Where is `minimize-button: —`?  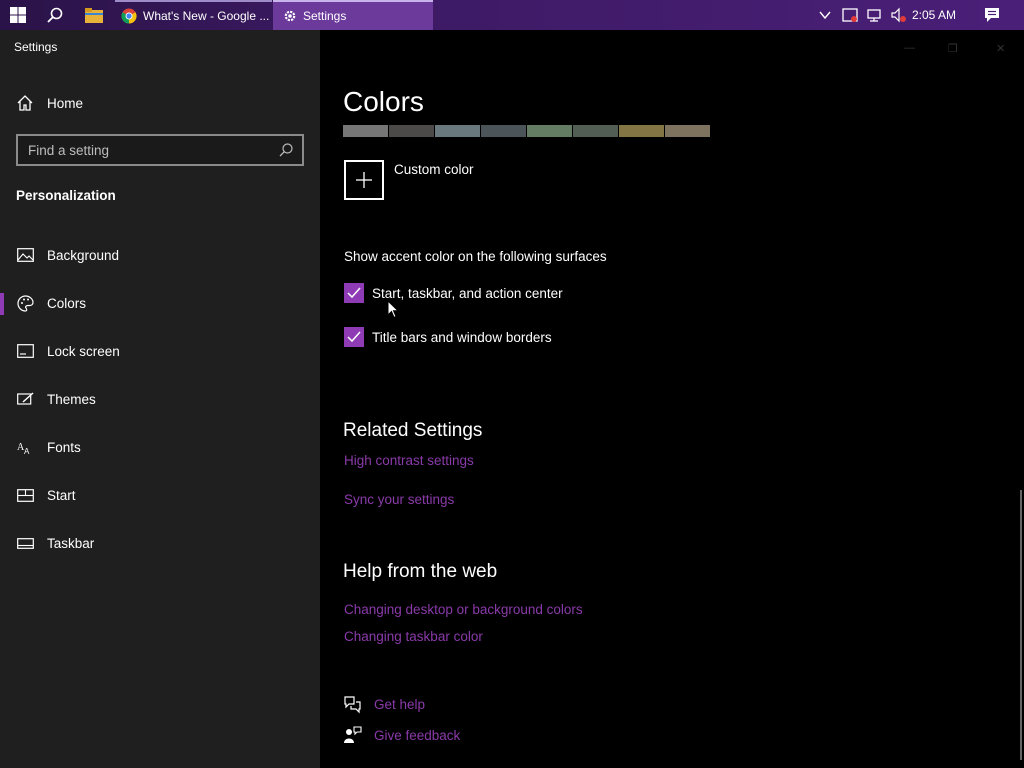 minimize-button: — is located at coordinates (909, 48).